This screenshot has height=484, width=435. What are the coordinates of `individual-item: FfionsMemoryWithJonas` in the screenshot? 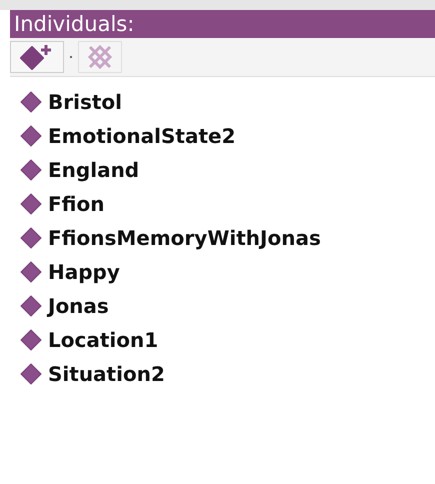 It's located at (184, 238).